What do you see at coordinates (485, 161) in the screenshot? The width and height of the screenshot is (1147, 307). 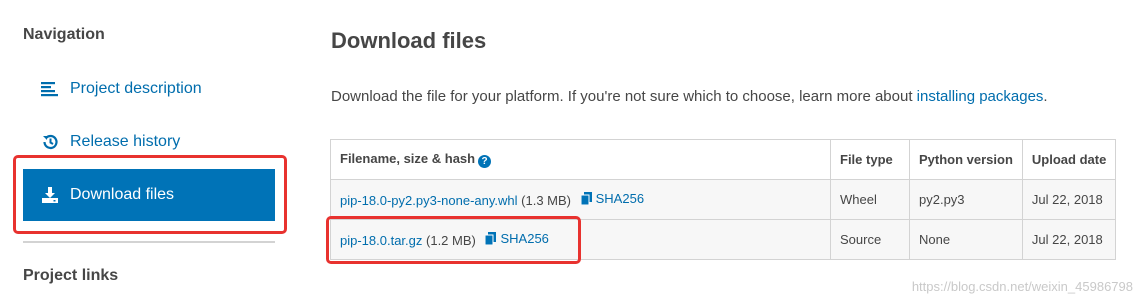 I see `help-icon: ?` at bounding box center [485, 161].